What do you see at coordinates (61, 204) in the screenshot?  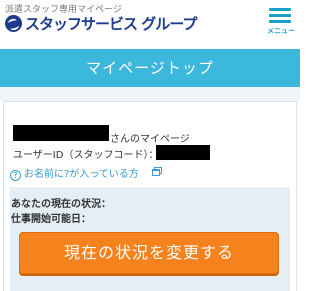 I see `current-status-label: あなたの現在の状況：` at bounding box center [61, 204].